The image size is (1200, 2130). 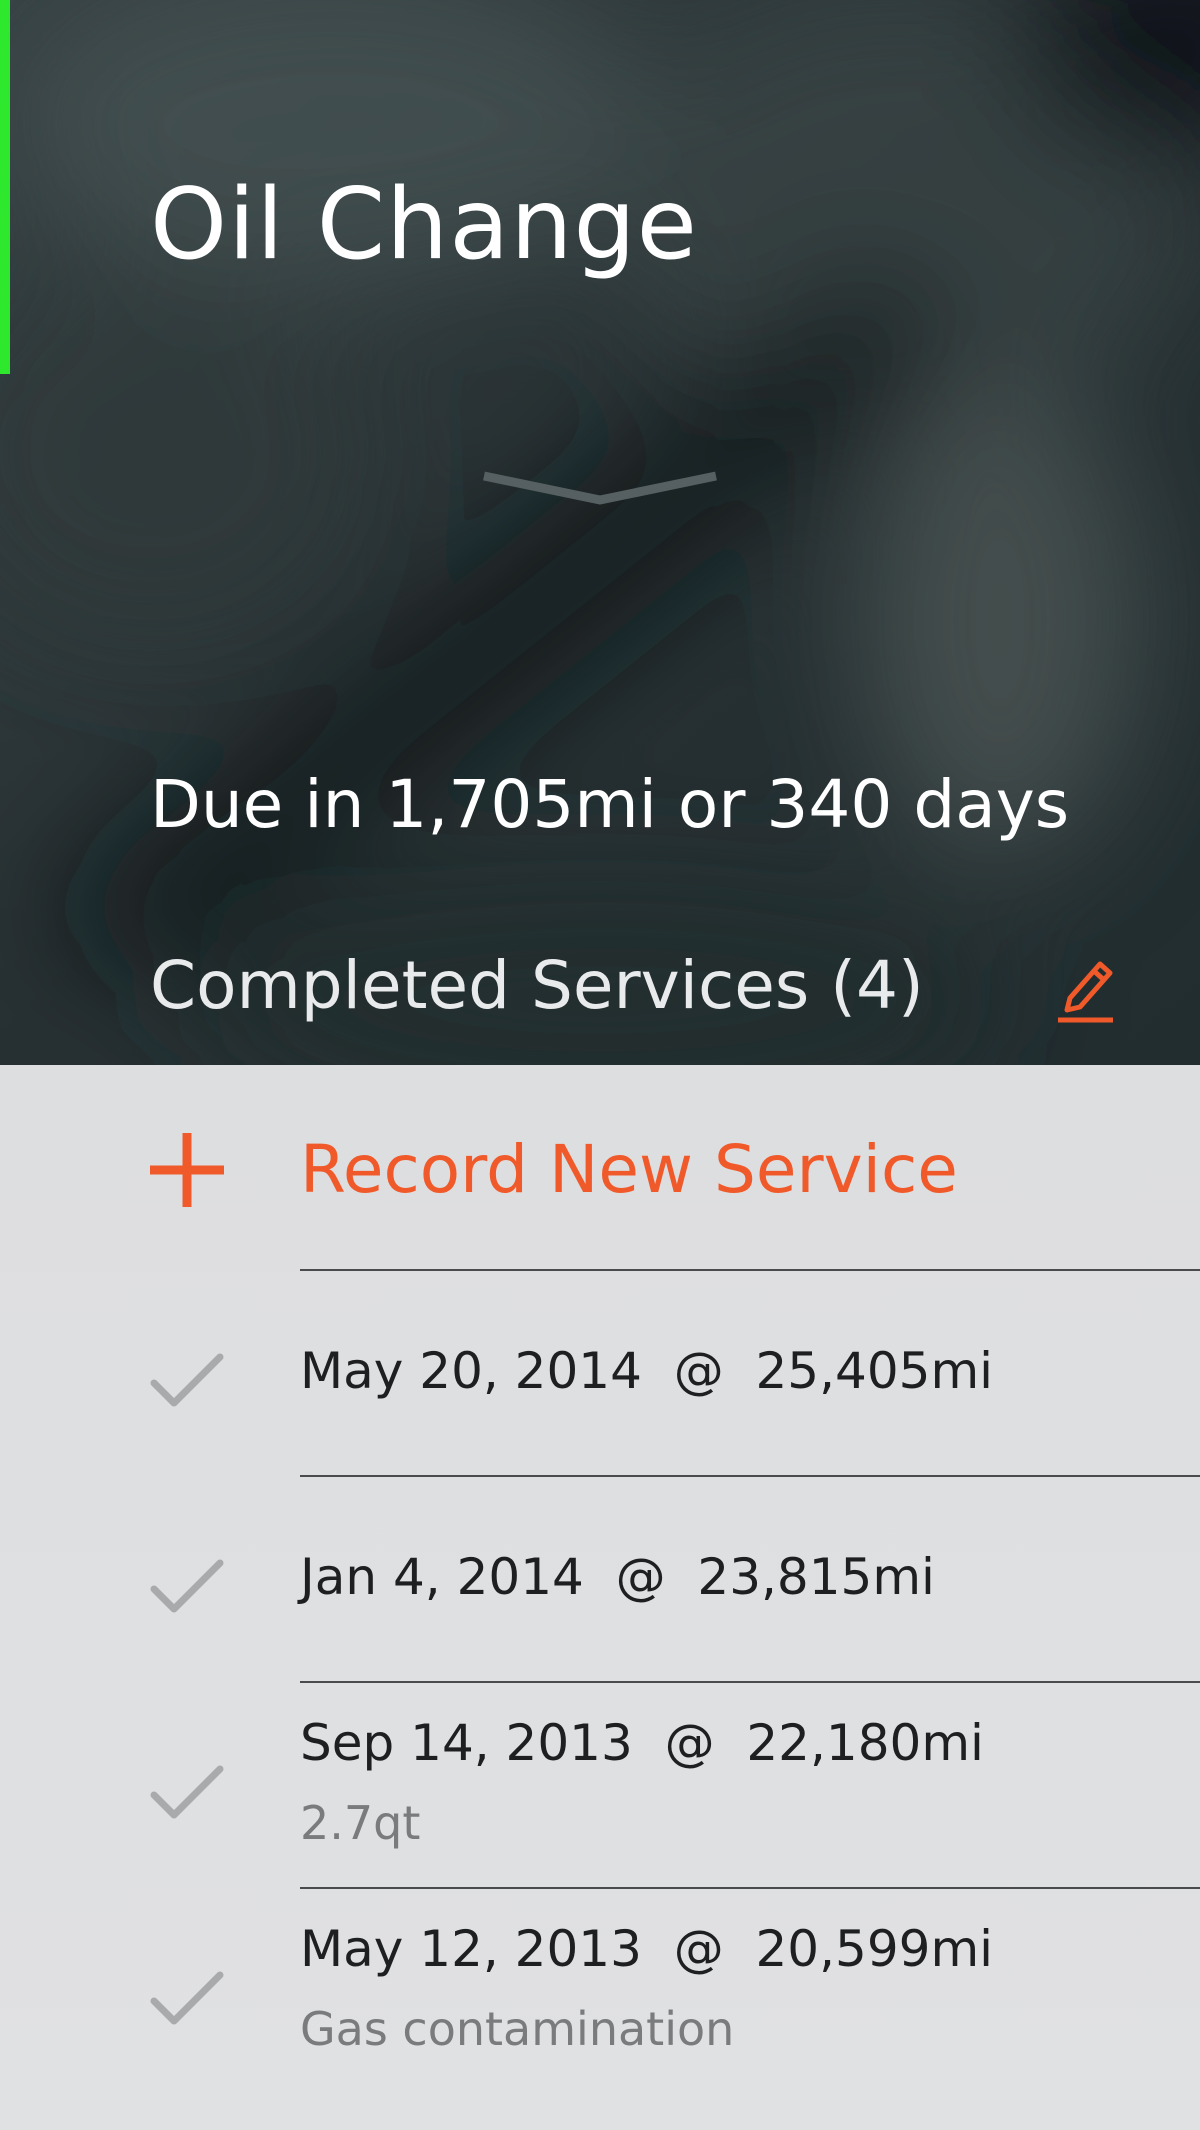 I want to click on page-title: Oil Change, so click(x=424, y=225).